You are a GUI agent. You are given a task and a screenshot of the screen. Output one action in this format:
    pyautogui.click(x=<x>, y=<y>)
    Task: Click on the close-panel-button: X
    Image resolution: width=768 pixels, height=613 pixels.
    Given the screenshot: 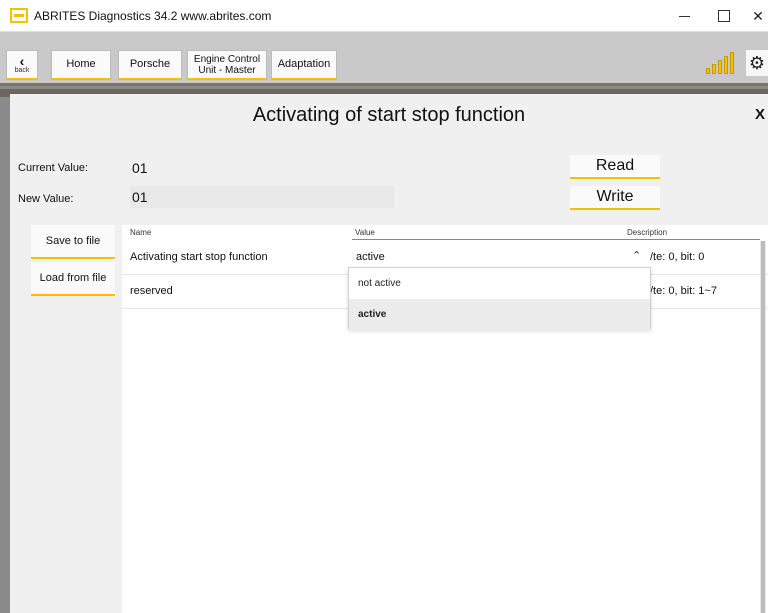 What is the action you would take?
    pyautogui.click(x=760, y=114)
    